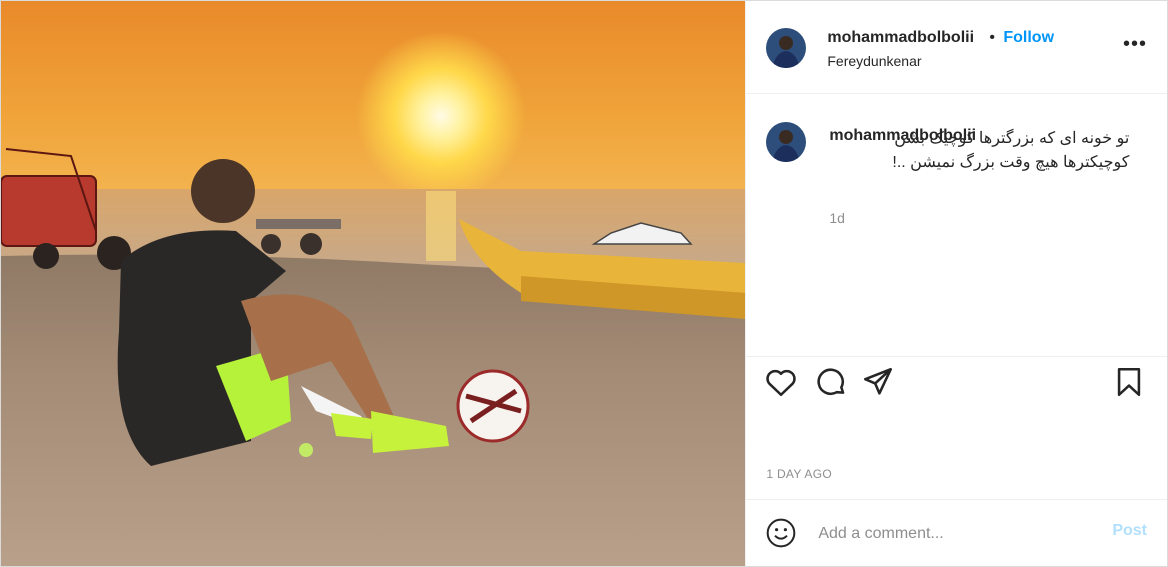  I want to click on caption-timestamp: 1d, so click(837, 218).